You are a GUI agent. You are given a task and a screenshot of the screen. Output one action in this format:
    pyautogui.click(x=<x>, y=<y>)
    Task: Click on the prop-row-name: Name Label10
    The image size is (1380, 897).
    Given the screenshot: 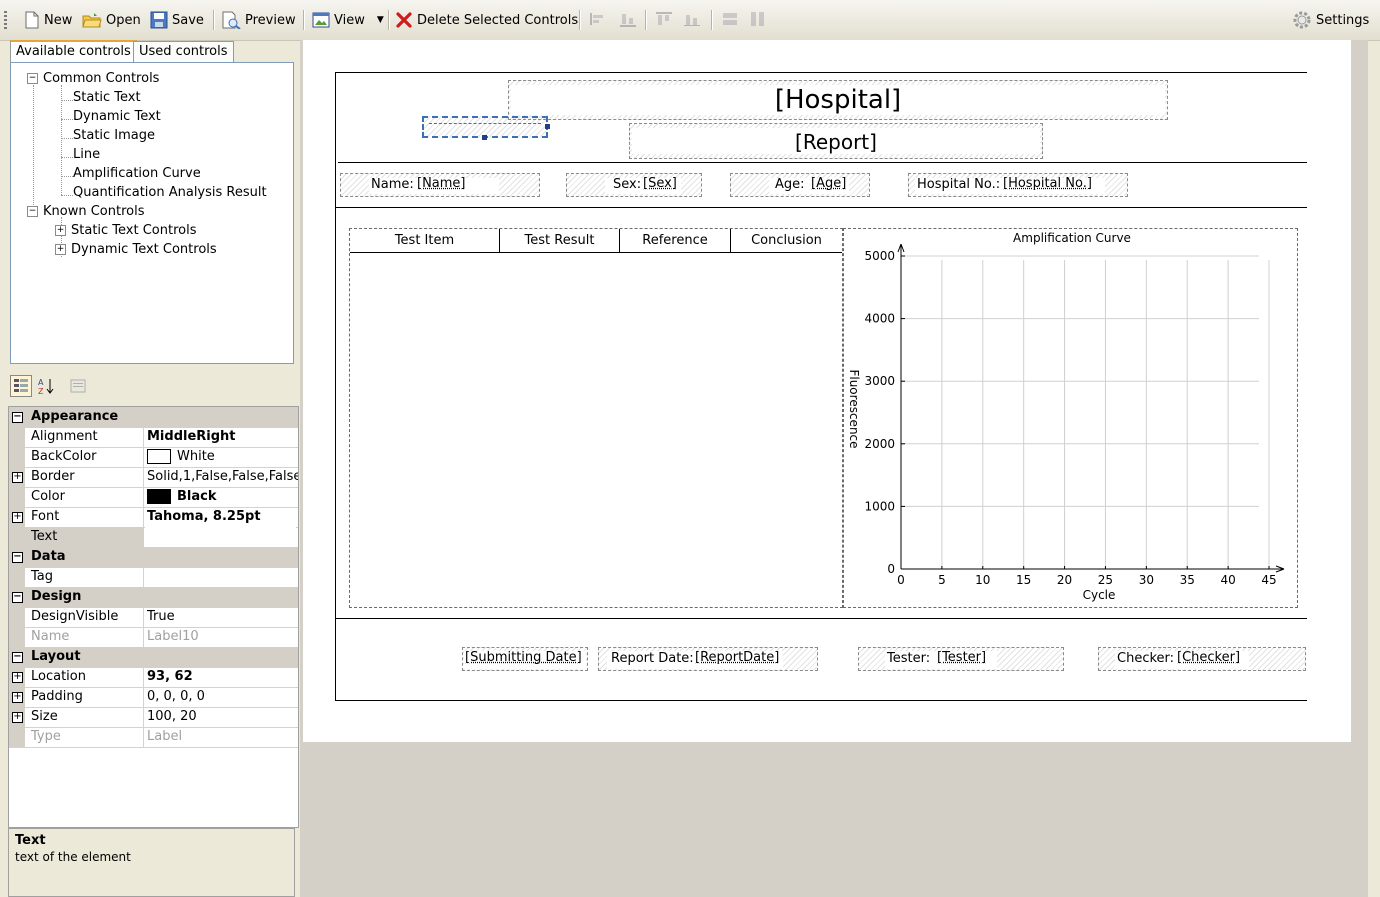 What is the action you would take?
    pyautogui.click(x=153, y=637)
    